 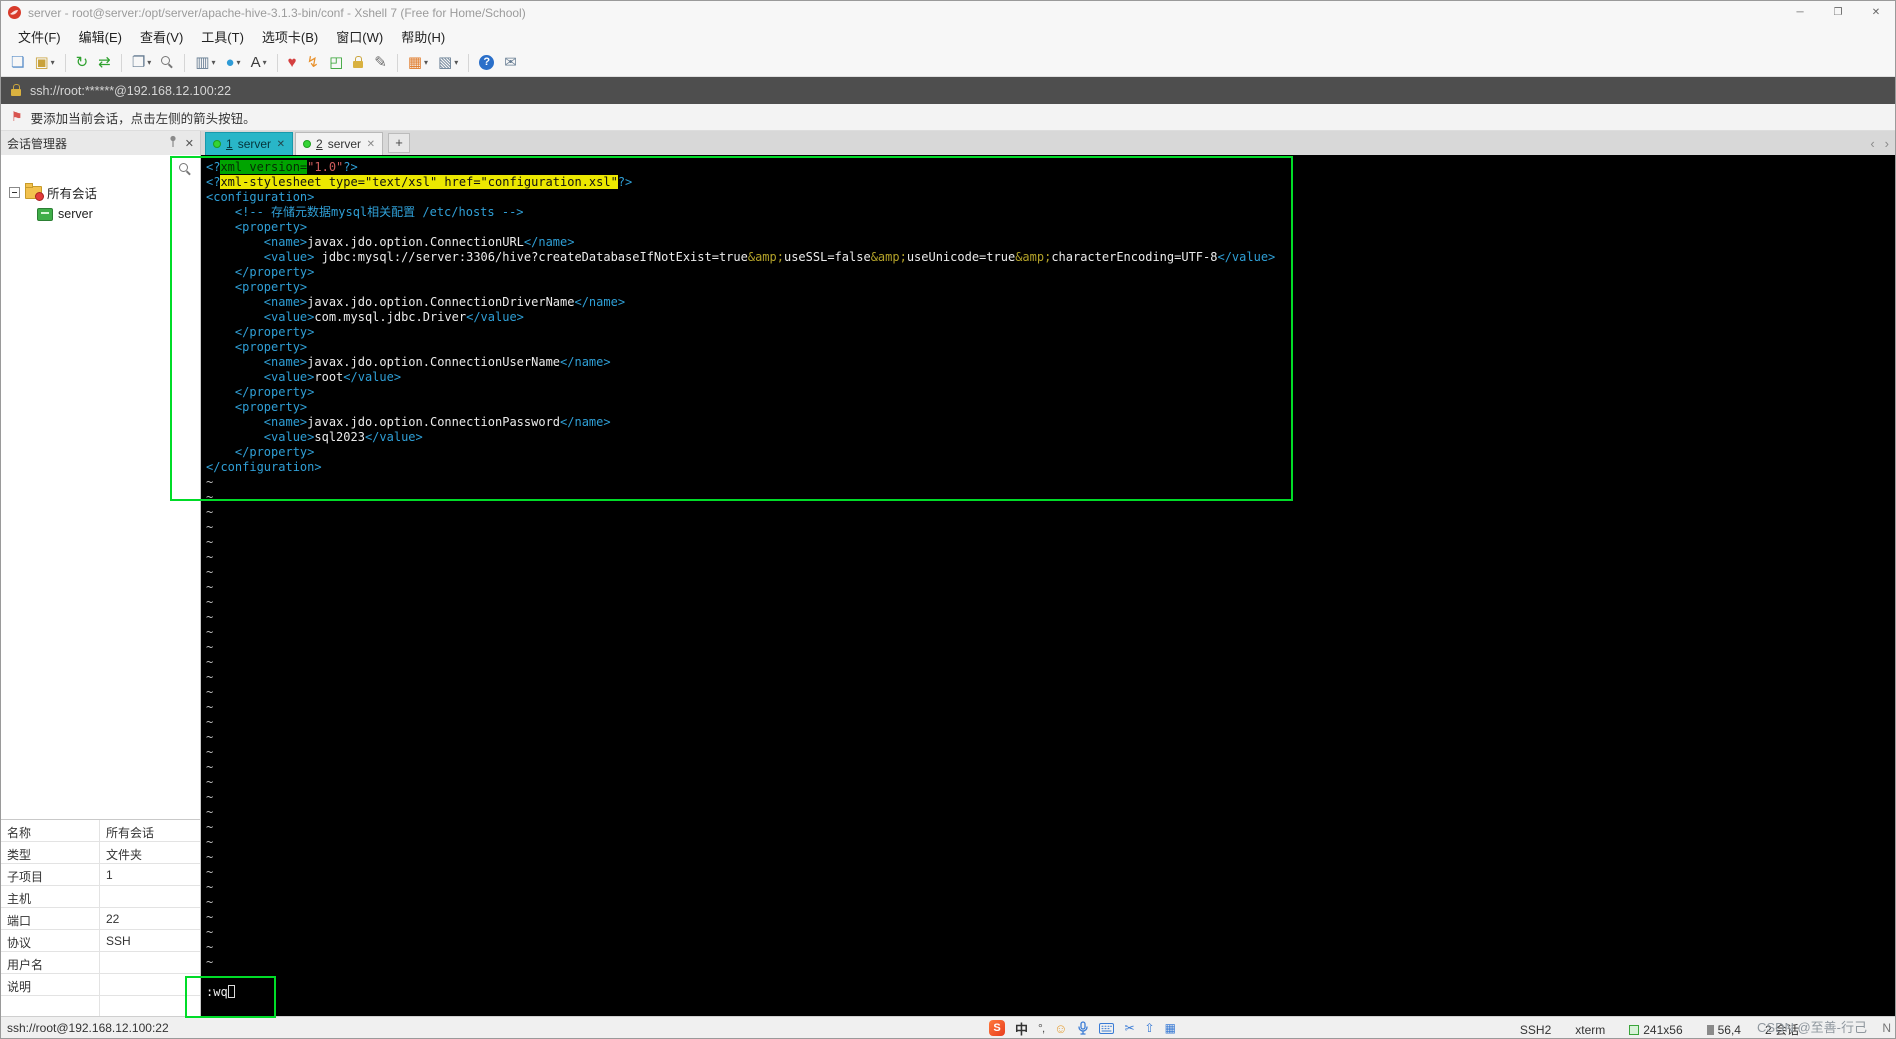 I want to click on menu-item-window: 窗口(W), so click(x=359, y=36).